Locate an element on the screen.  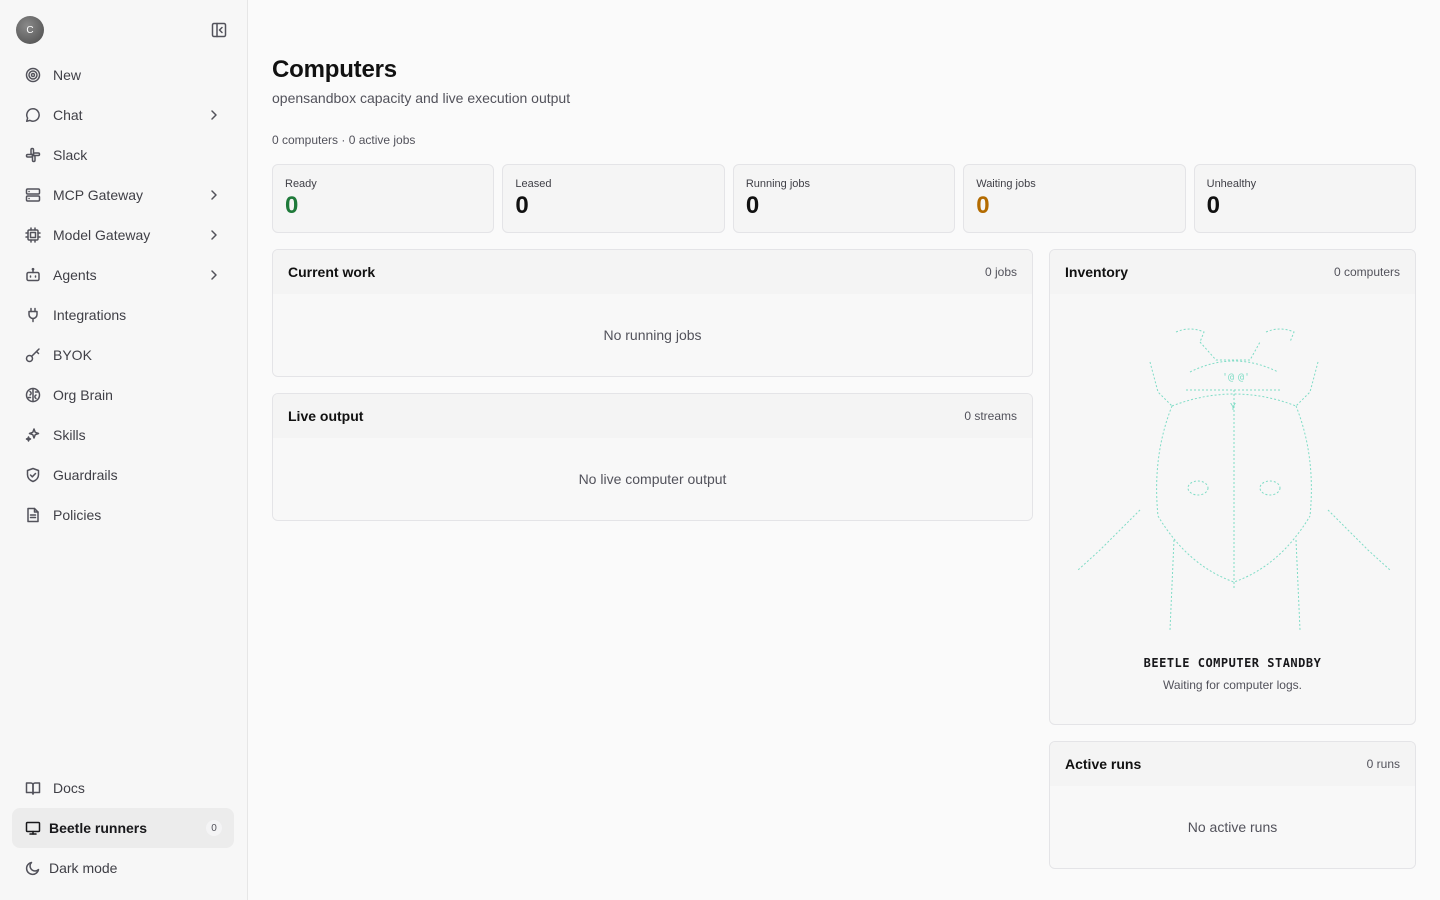
nav-item-integrations: Integrations is located at coordinates (123, 315).